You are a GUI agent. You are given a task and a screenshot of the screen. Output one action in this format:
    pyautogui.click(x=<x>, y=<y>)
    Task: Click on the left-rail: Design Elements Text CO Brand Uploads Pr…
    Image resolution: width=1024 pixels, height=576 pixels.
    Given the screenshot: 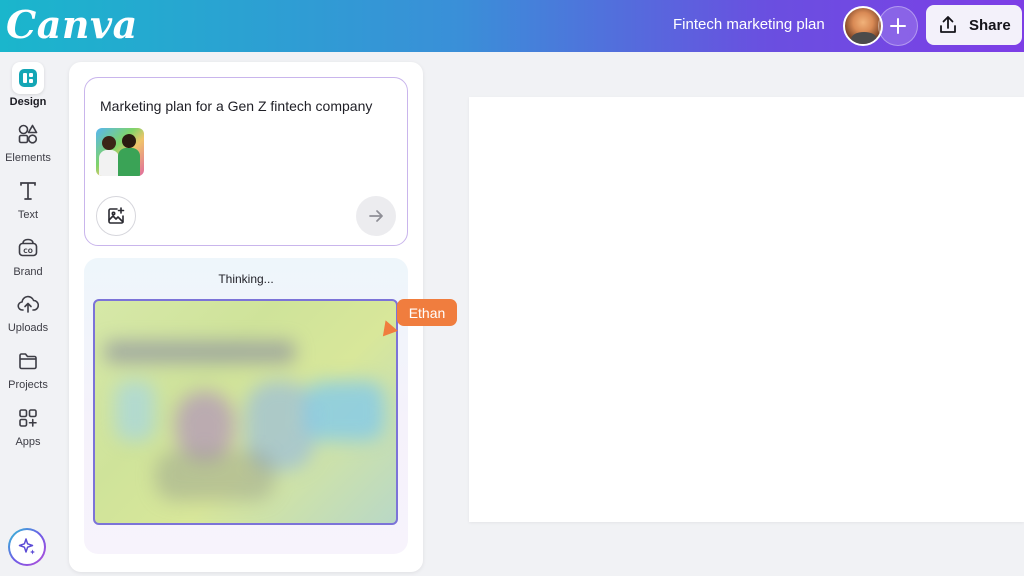 What is the action you would take?
    pyautogui.click(x=28, y=314)
    